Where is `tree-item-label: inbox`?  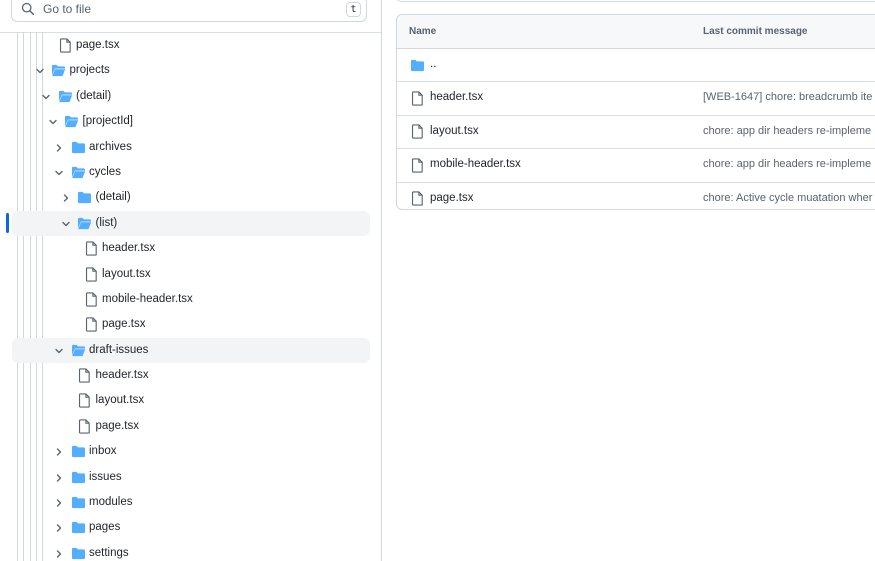 tree-item-label: inbox is located at coordinates (103, 451).